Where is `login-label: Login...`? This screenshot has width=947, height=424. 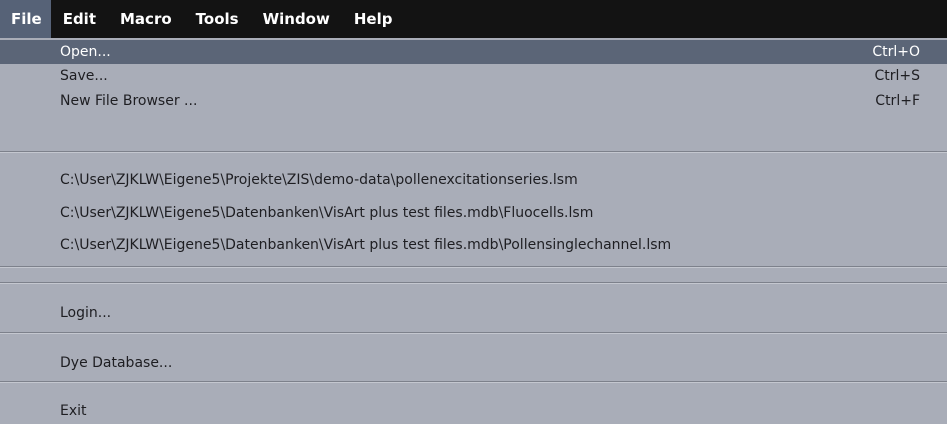 login-label: Login... is located at coordinates (86, 313).